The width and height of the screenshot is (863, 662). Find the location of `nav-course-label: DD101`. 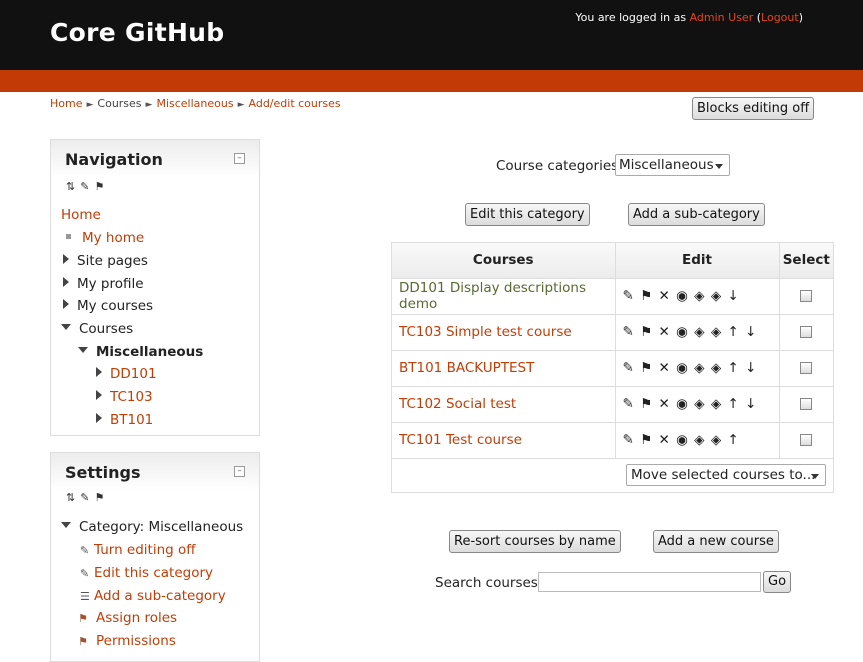

nav-course-label: DD101 is located at coordinates (133, 374).